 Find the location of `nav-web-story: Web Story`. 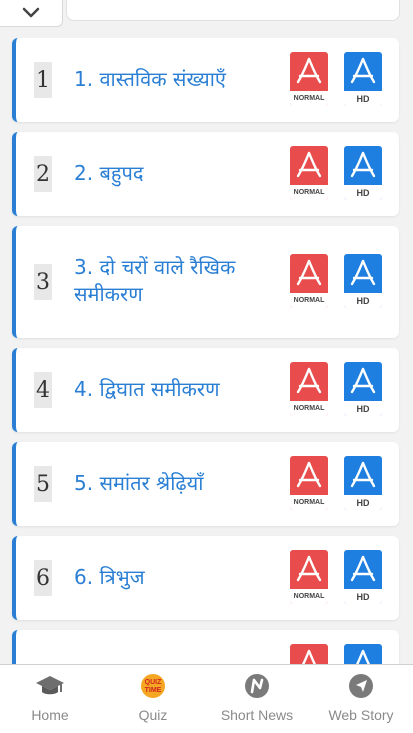

nav-web-story: Web Story is located at coordinates (361, 701).